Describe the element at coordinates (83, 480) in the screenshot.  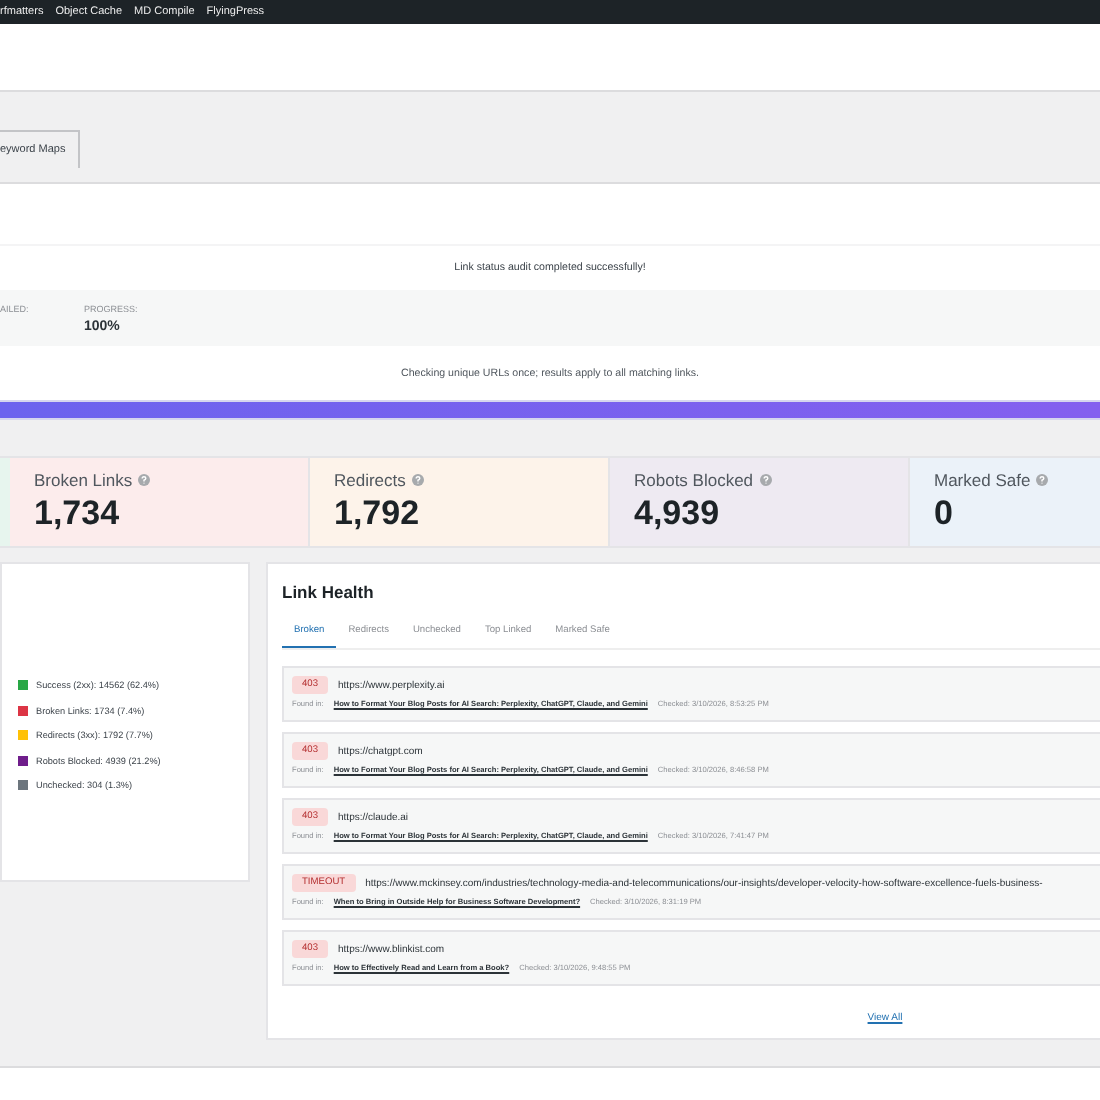
I see `card-label: Broken Links` at that location.